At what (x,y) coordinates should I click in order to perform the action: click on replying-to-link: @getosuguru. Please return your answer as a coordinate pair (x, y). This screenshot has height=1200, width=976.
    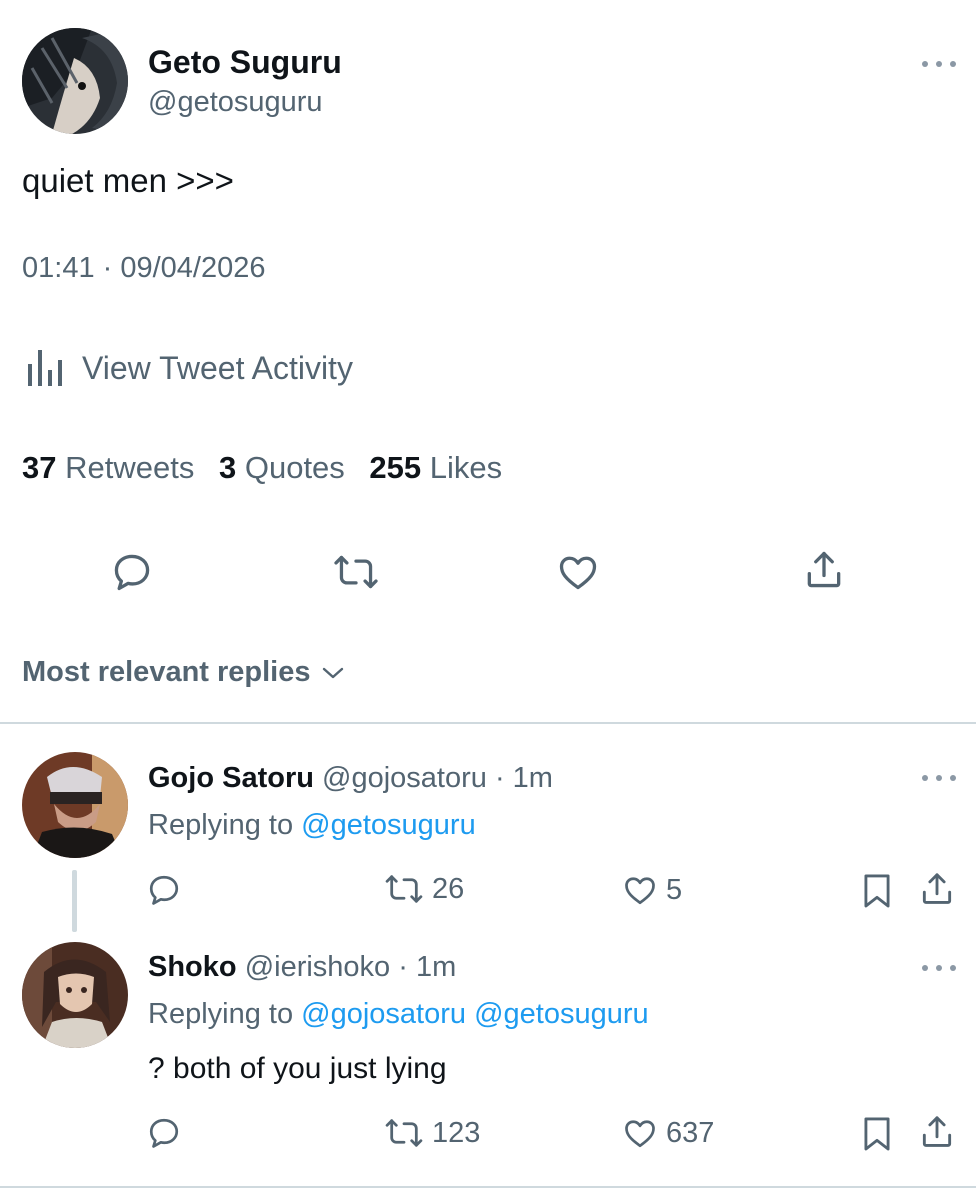
    Looking at the image, I should click on (388, 825).